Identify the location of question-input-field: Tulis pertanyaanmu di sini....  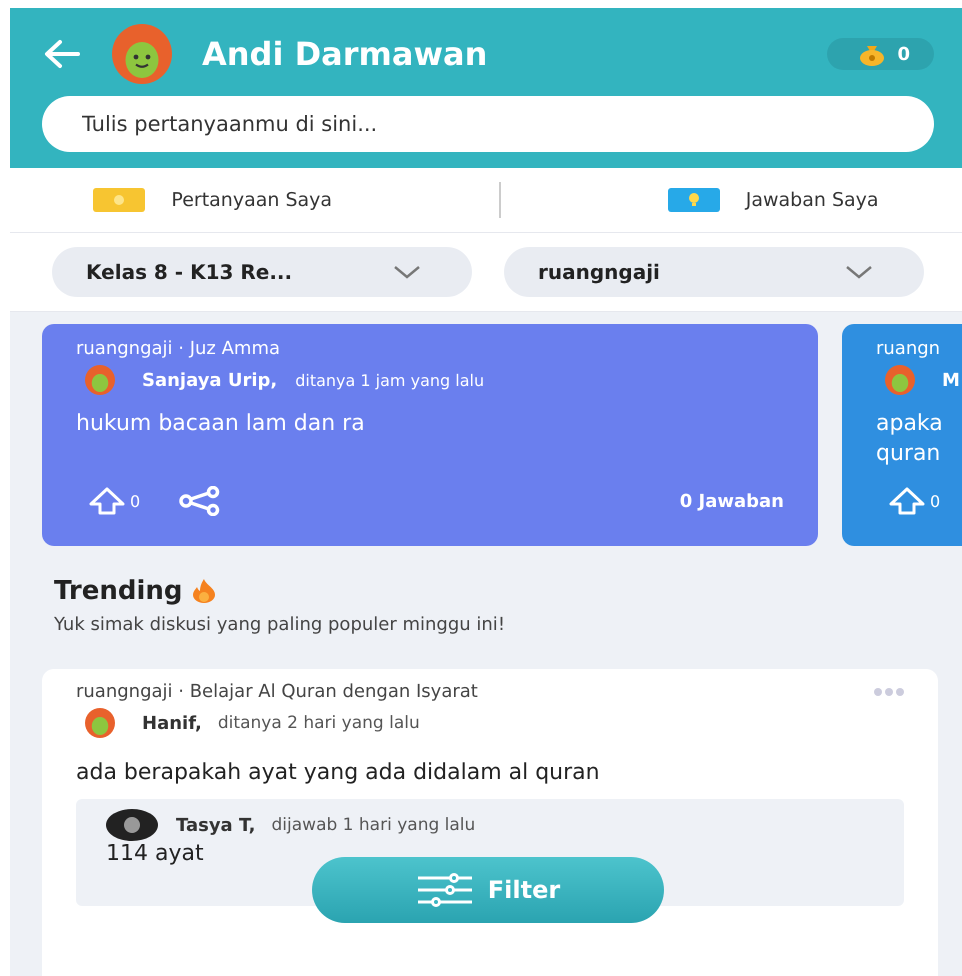
(488, 124).